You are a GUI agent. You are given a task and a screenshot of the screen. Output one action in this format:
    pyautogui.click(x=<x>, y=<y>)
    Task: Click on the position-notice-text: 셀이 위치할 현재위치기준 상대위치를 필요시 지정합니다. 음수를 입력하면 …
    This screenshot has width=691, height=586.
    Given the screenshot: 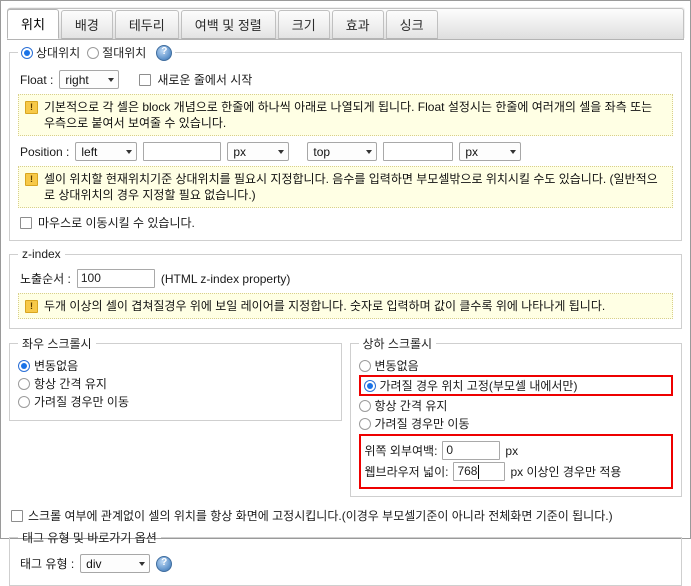 What is the action you would take?
    pyautogui.click(x=351, y=187)
    